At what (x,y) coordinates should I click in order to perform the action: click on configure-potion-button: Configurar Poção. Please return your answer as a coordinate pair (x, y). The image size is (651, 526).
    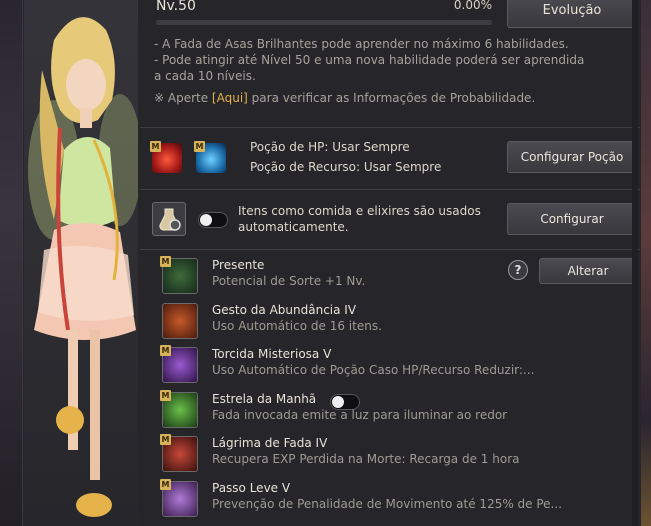
    Looking at the image, I should click on (572, 157).